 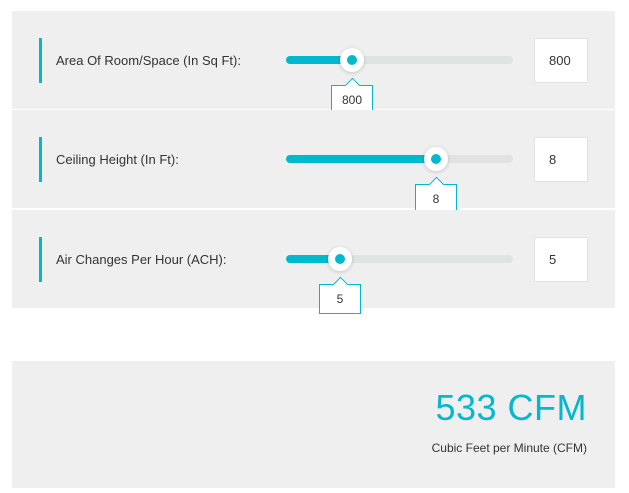 I want to click on cfm-result-value: 533 CFM, so click(x=511, y=407).